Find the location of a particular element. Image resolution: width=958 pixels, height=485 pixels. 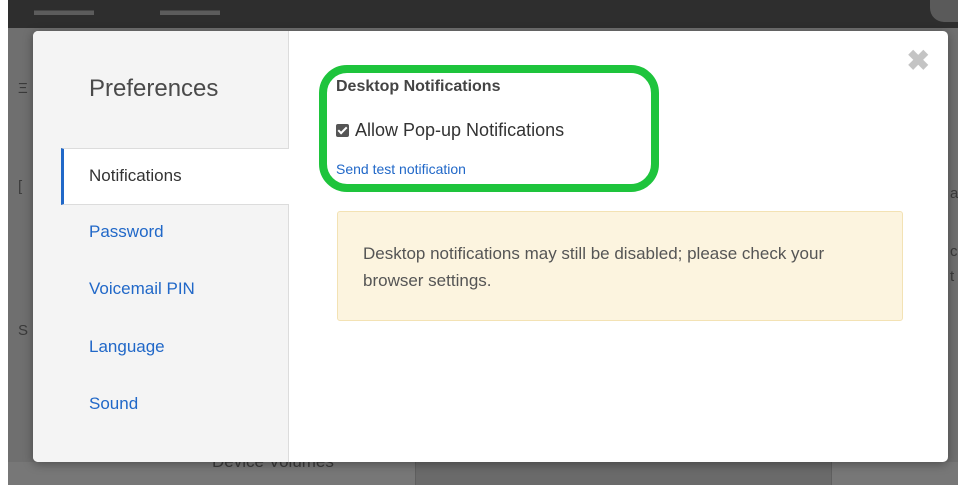

sidebar-item-label: Notifications is located at coordinates (135, 175).